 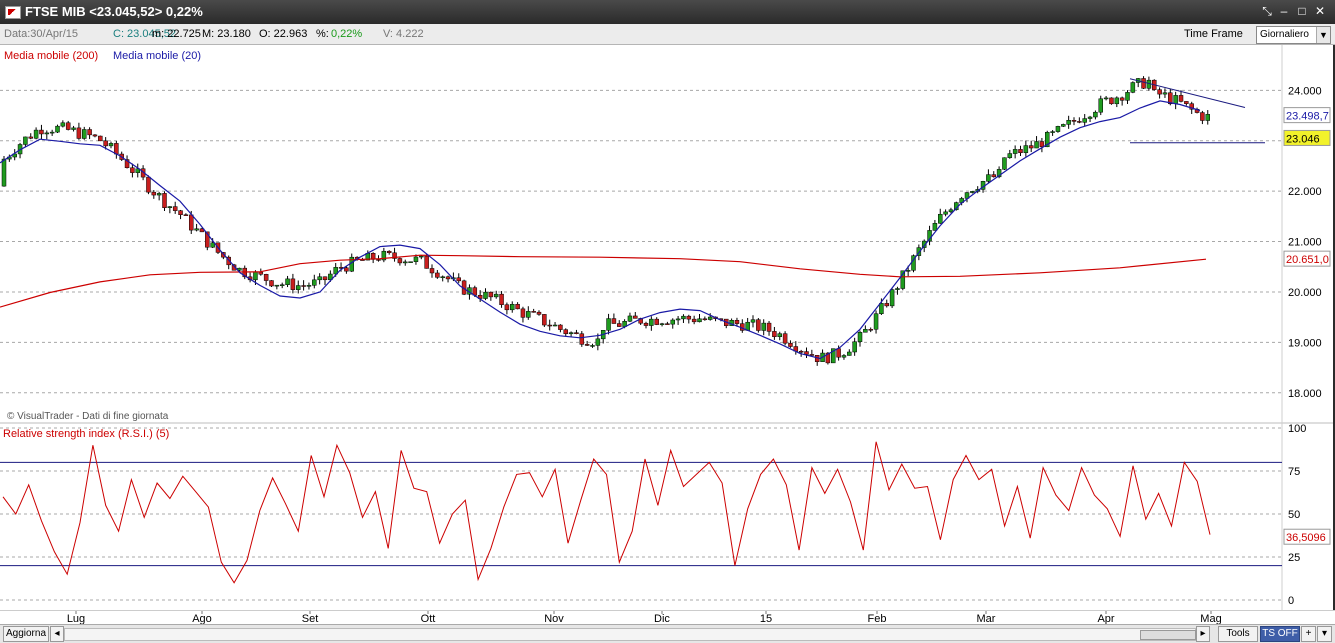 I want to click on price-tick-label: 18.000, so click(x=1305, y=394).